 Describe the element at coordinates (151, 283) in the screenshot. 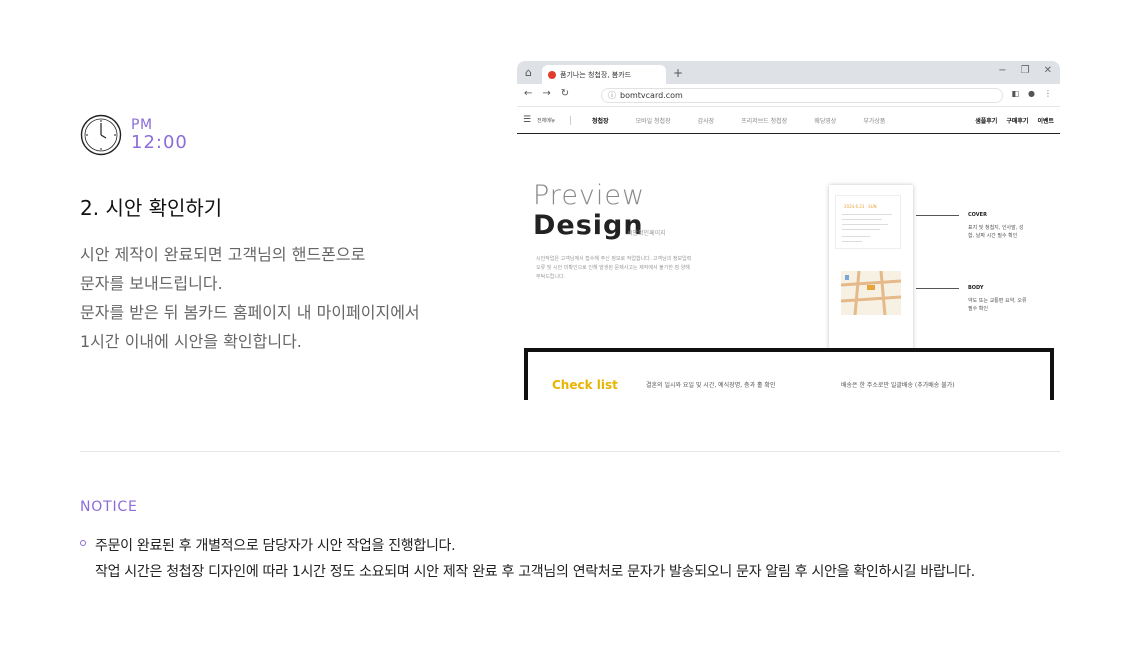

I see `description-line: 문자를 보내드립니다.` at that location.